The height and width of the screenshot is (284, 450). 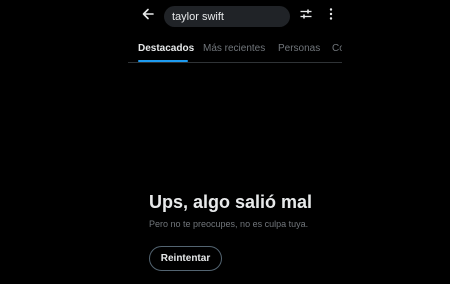 I want to click on more-options-button, so click(x=331, y=16).